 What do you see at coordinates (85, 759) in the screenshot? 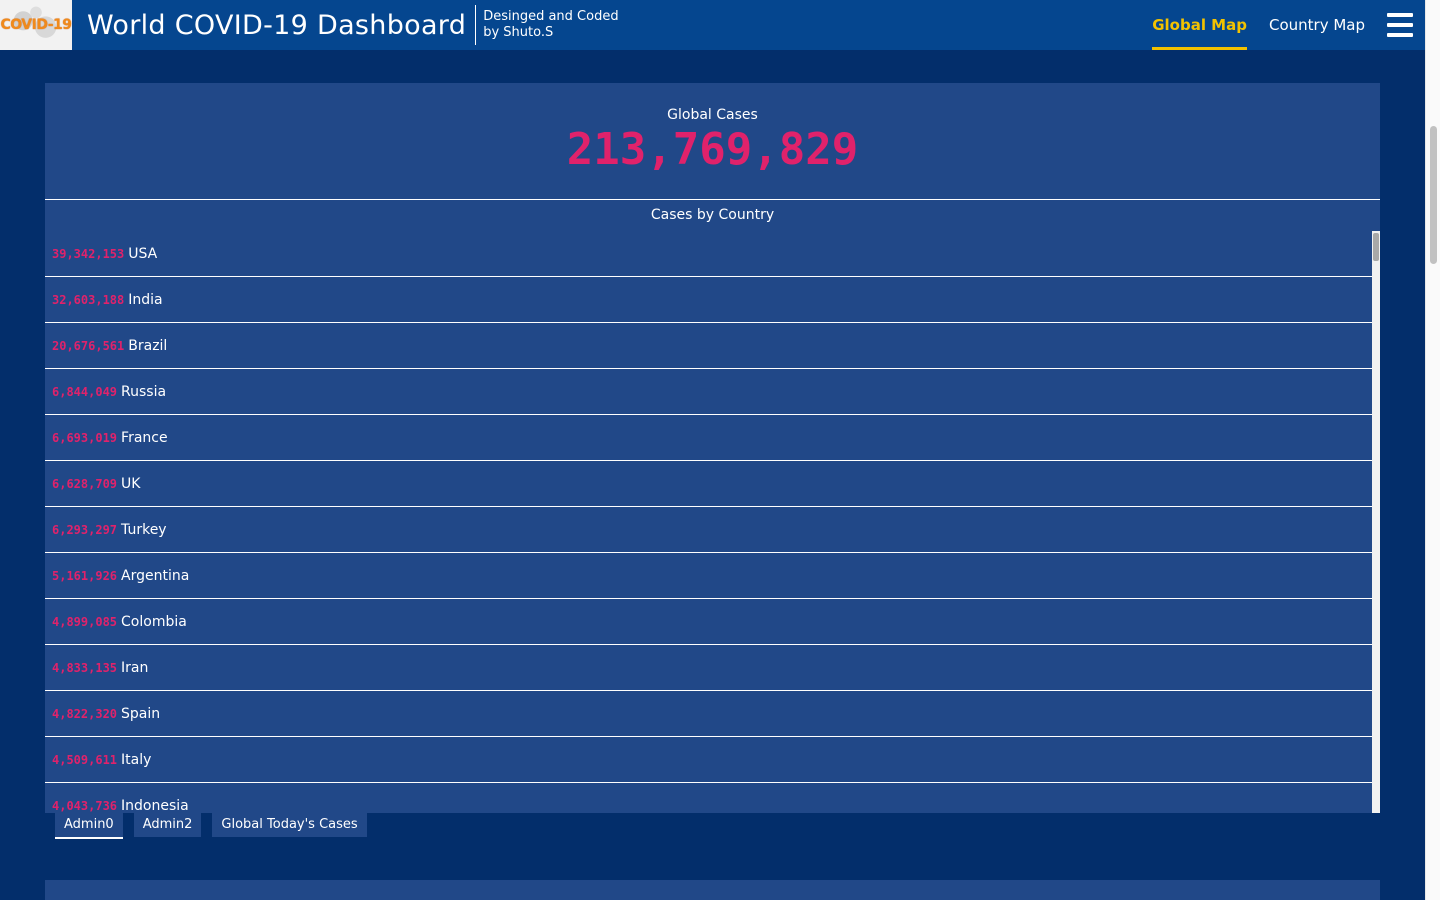
I see `case-count: 4,509,611` at bounding box center [85, 759].